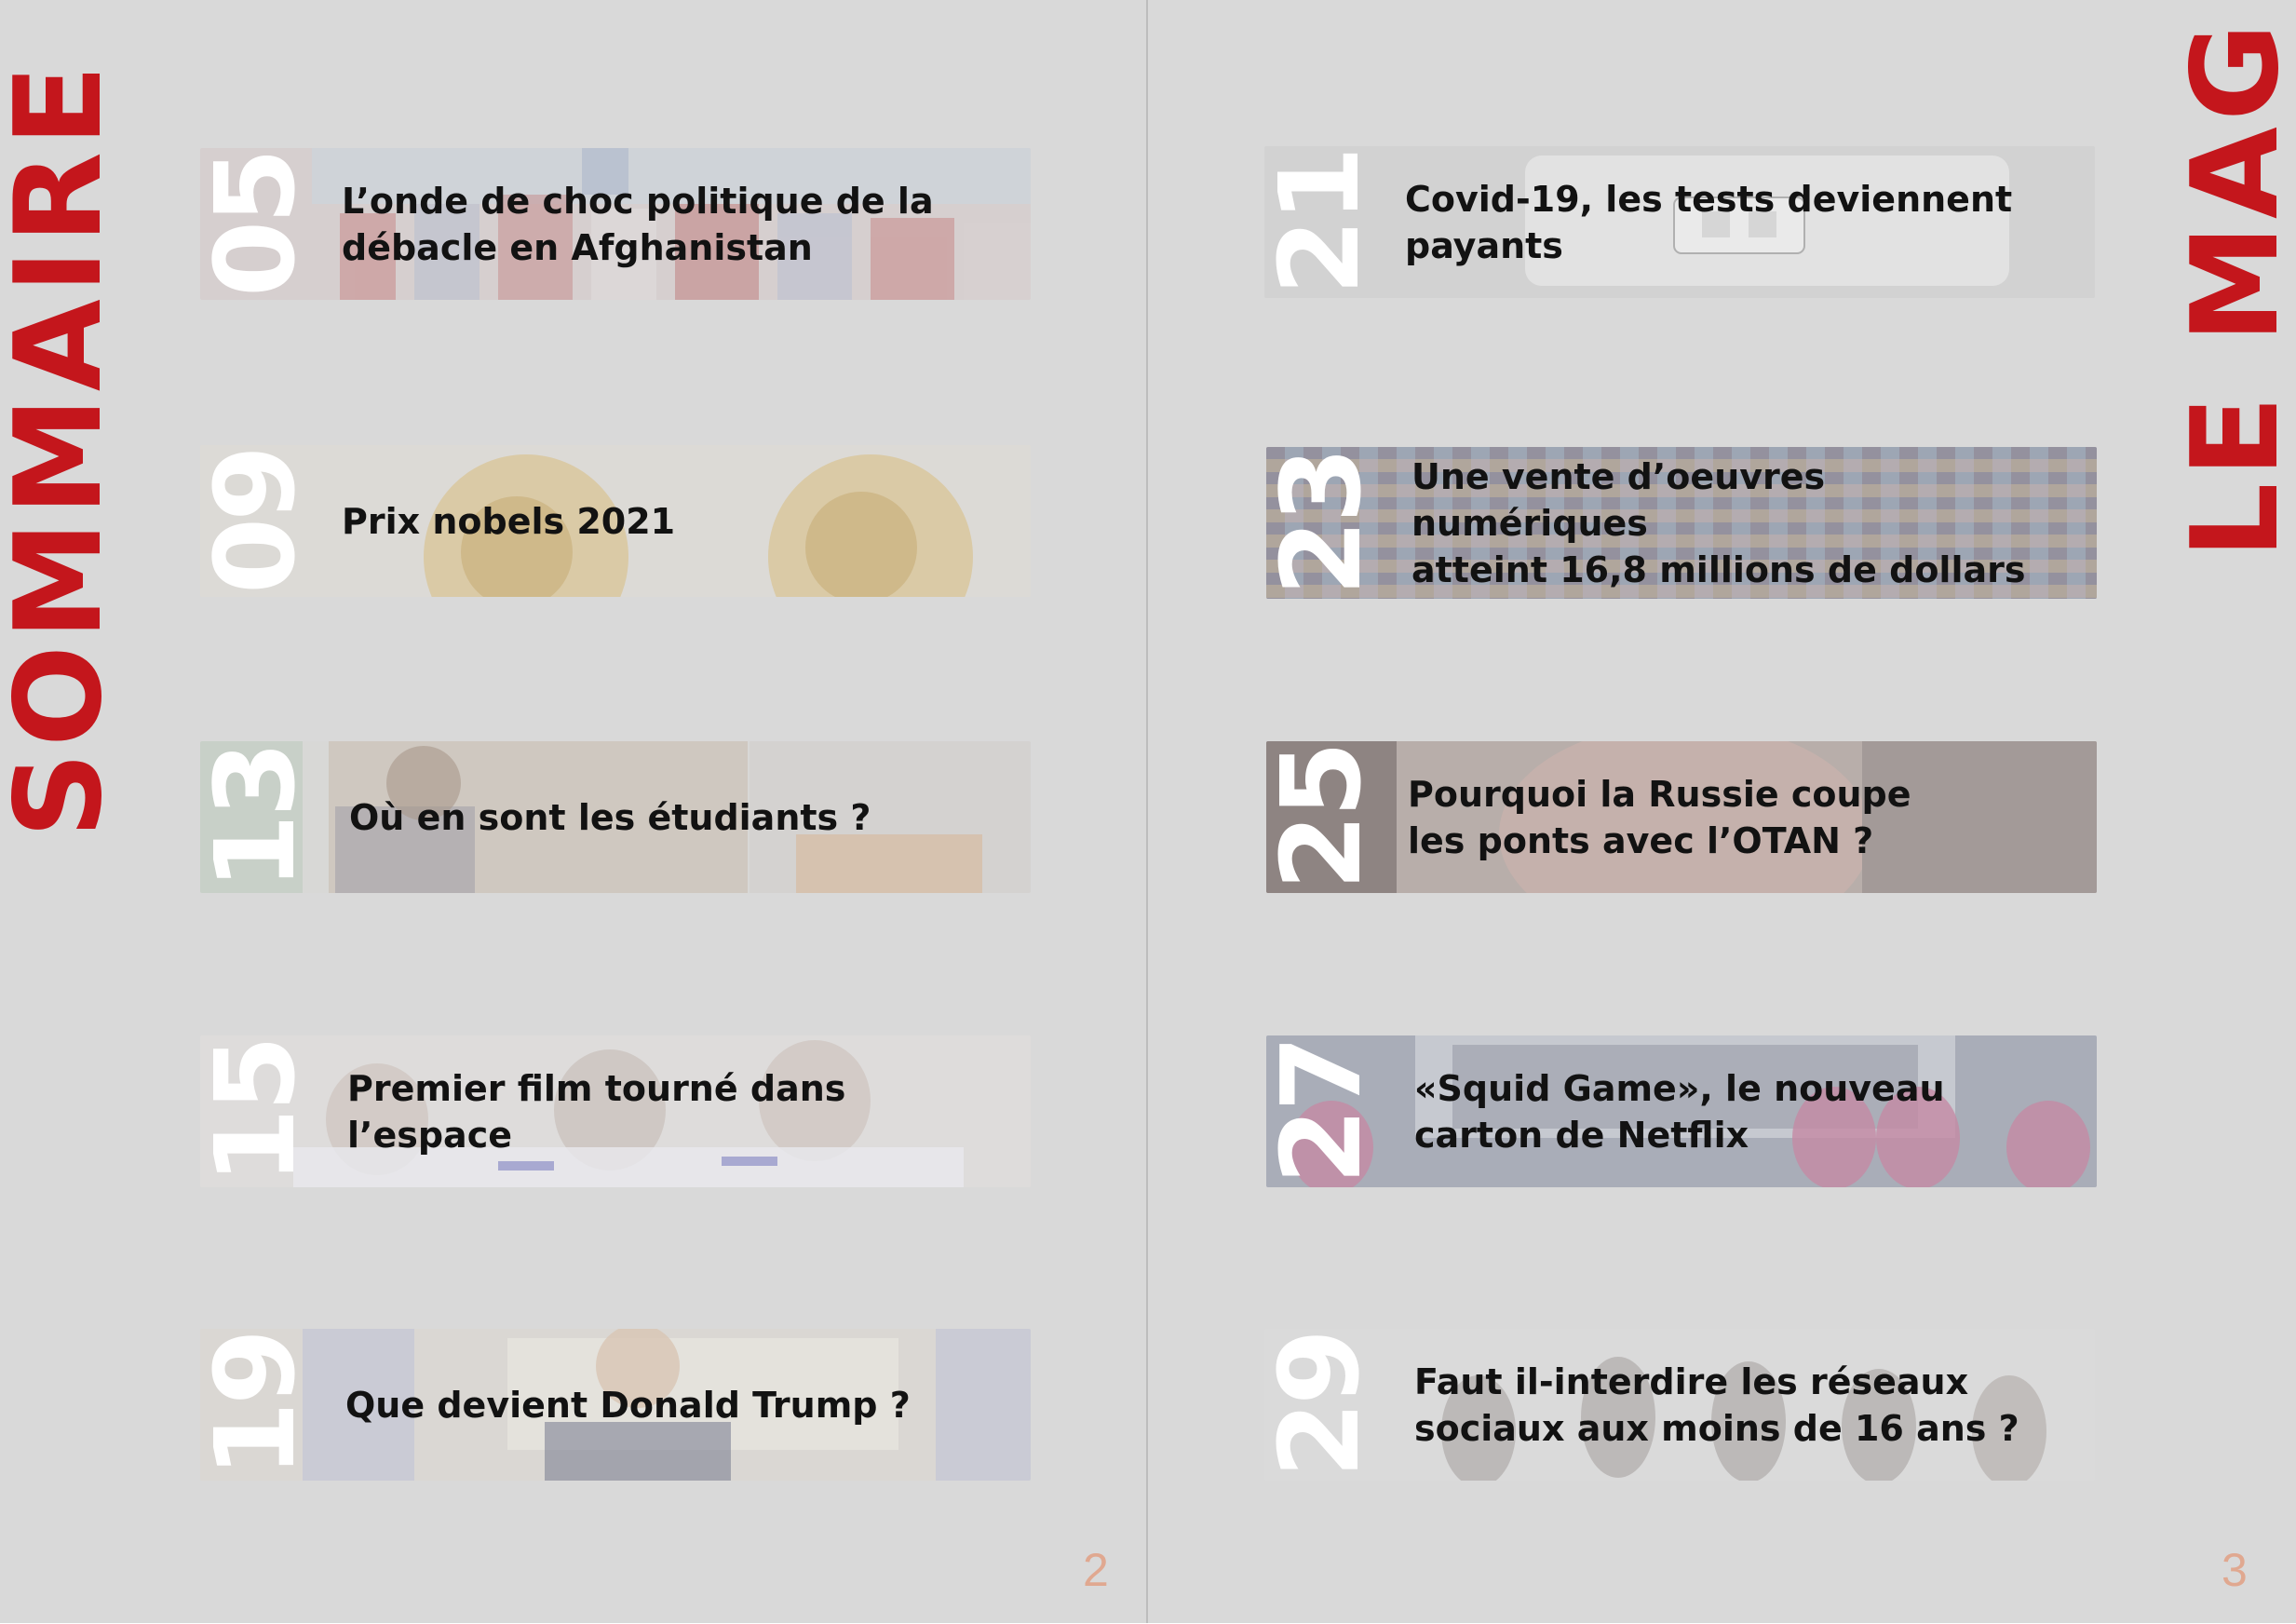  What do you see at coordinates (628, 1405) in the screenshot?
I see `article-title: Que devient Donald Trump ?` at bounding box center [628, 1405].